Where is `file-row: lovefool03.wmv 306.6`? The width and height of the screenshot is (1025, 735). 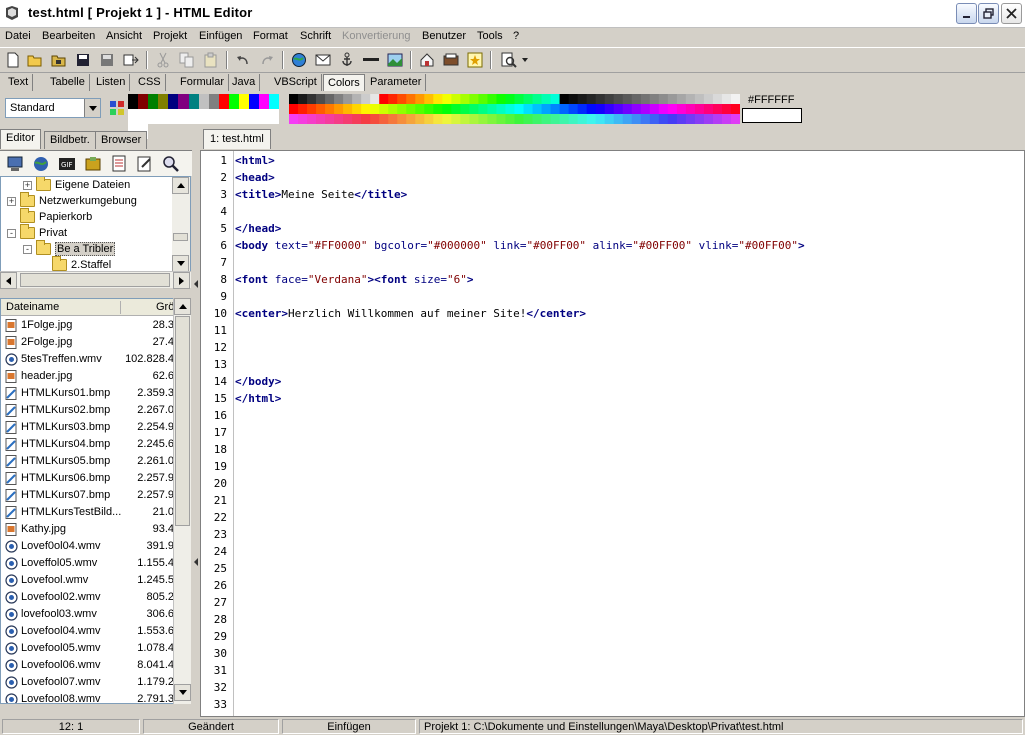
file-row: lovefool03.wmv 306.6 is located at coordinates (87, 614).